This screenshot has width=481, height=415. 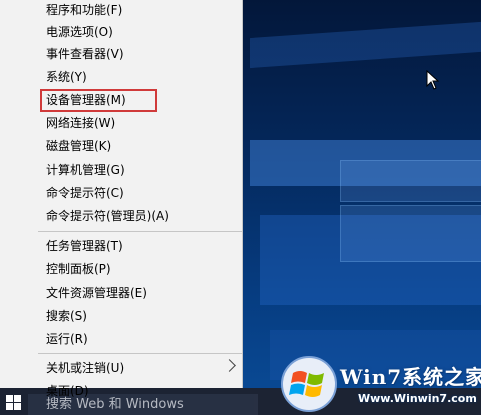 I want to click on menu-item-command-prompt: 命令提示符(C), so click(x=121, y=193).